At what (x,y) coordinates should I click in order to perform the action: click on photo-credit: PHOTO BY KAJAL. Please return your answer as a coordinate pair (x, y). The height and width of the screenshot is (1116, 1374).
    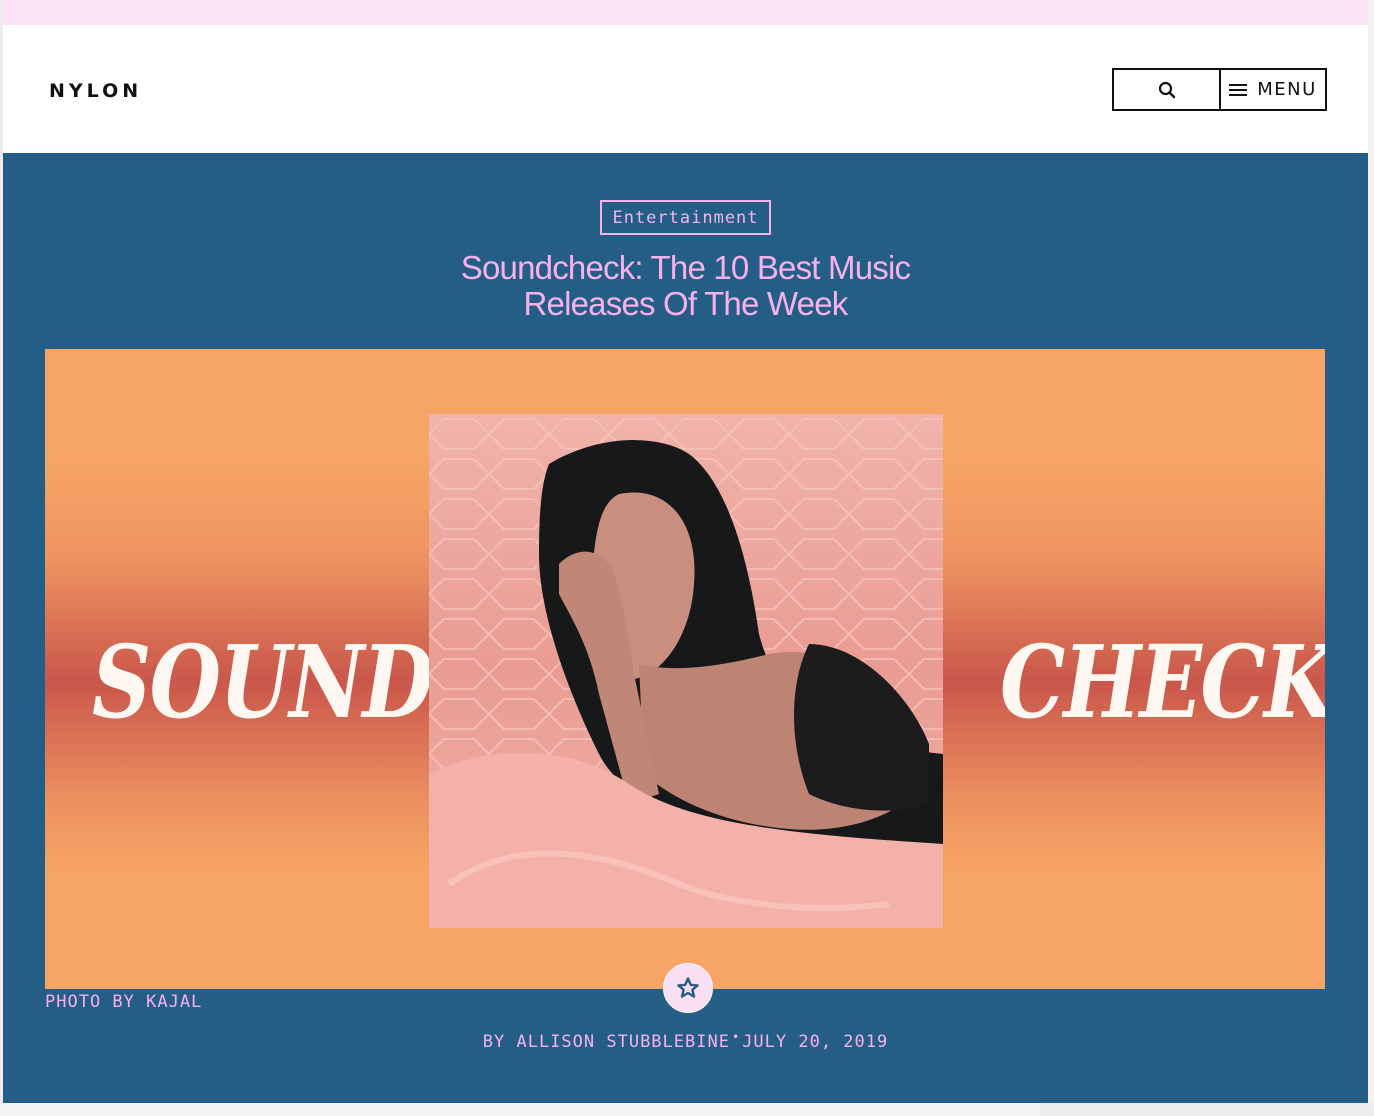
    Looking at the image, I should click on (124, 1002).